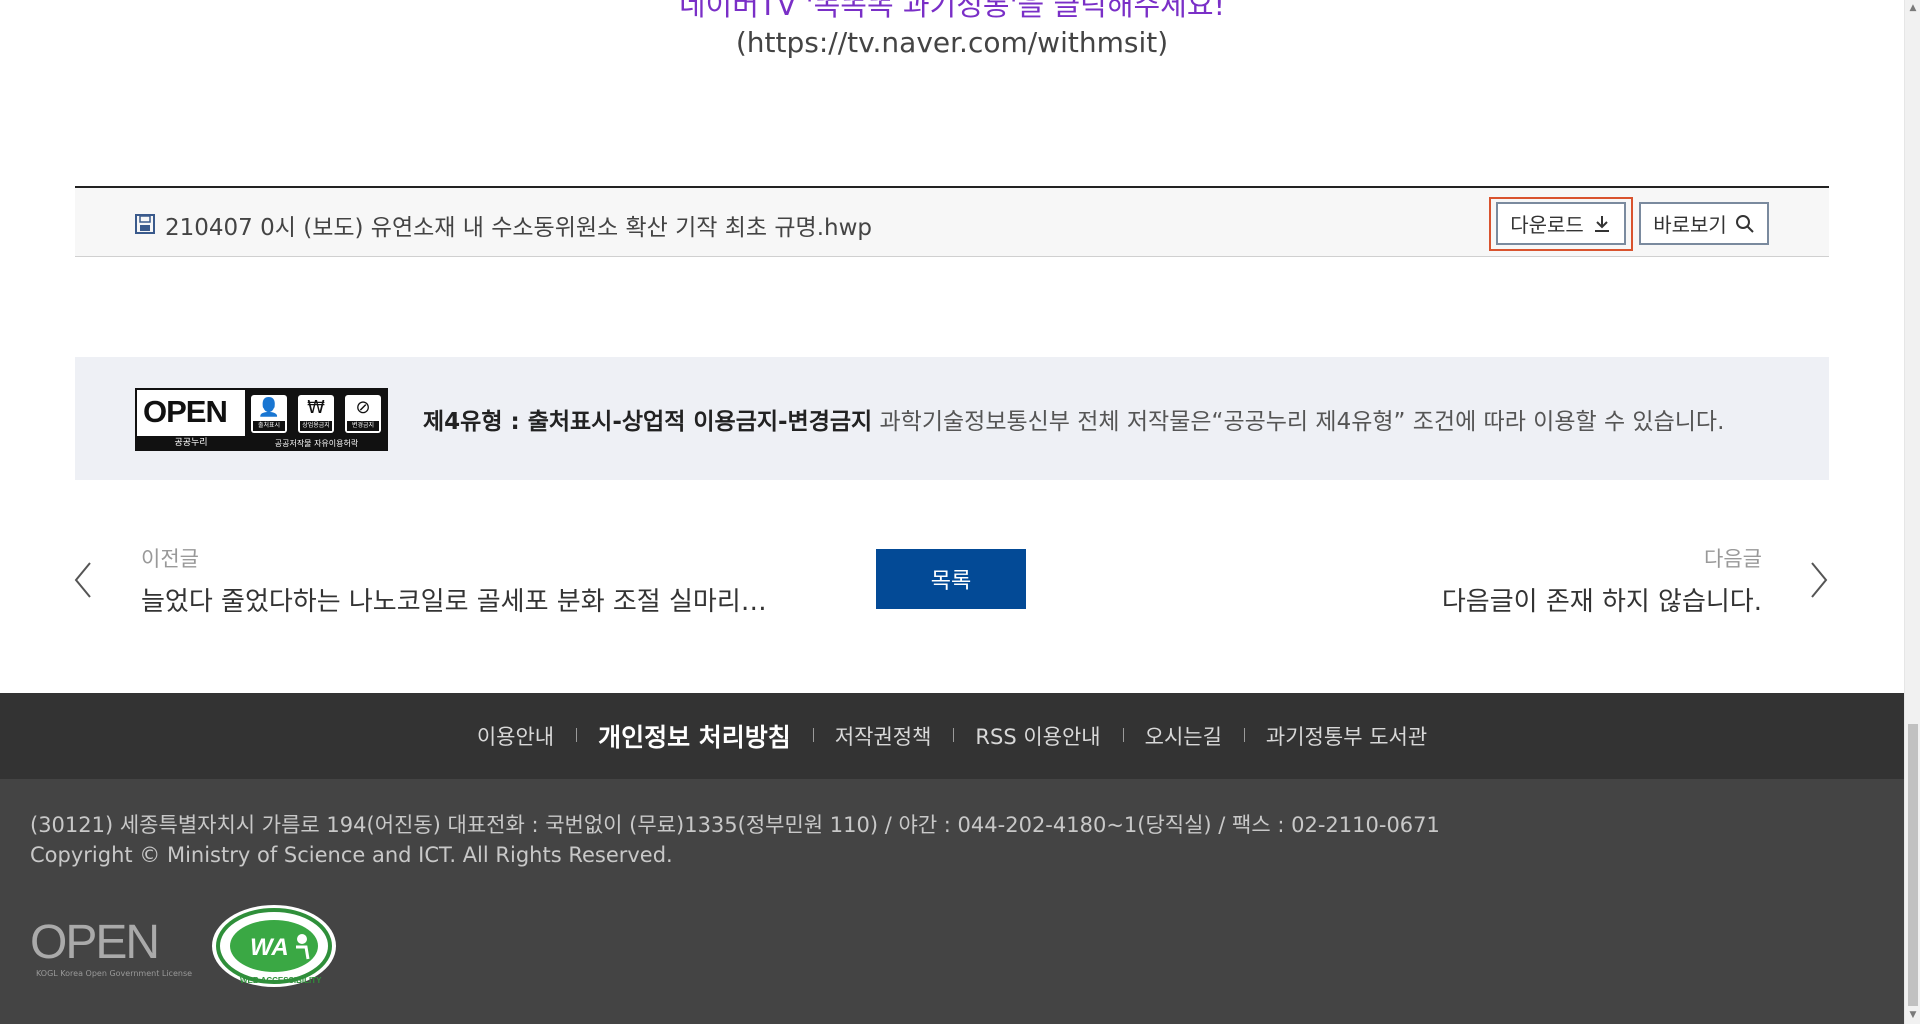 The width and height of the screenshot is (1920, 1024). Describe the element at coordinates (114, 973) in the screenshot. I see `kogl-logo-sub: KOGL Korea Open Government License` at that location.